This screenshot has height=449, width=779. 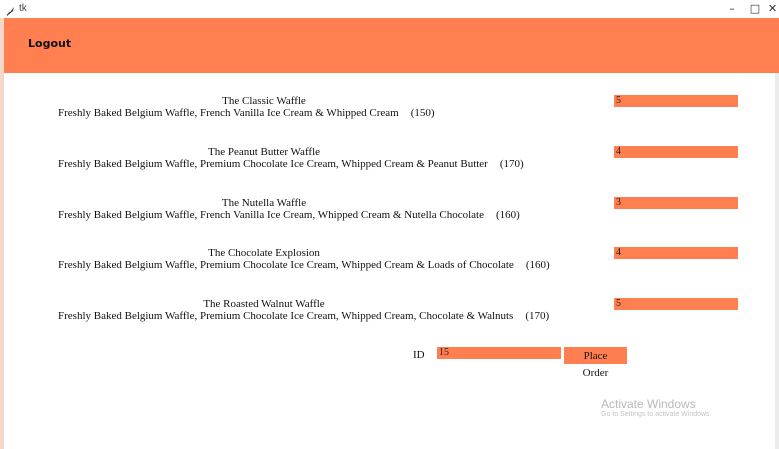 What do you see at coordinates (656, 414) in the screenshot?
I see `activation-watermark-subtitle: Go to Settings to activate Windows.` at bounding box center [656, 414].